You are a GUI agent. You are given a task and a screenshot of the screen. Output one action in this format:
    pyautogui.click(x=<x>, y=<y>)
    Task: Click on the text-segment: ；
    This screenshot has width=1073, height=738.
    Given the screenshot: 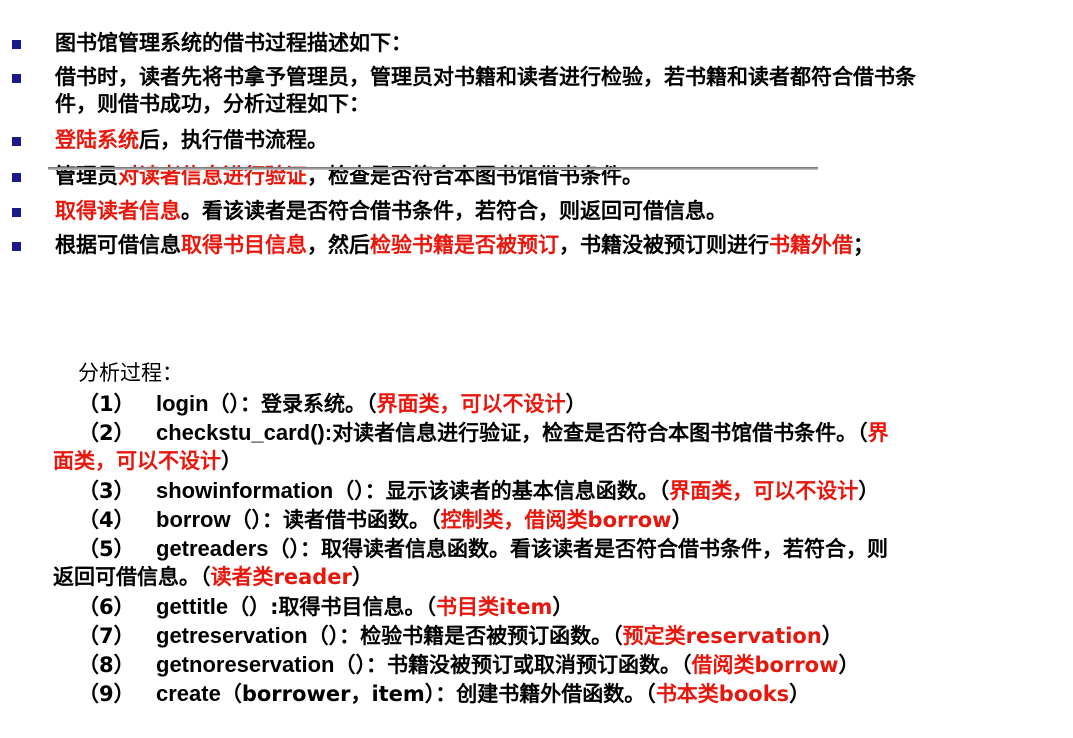 What is the action you would take?
    pyautogui.click(x=863, y=245)
    